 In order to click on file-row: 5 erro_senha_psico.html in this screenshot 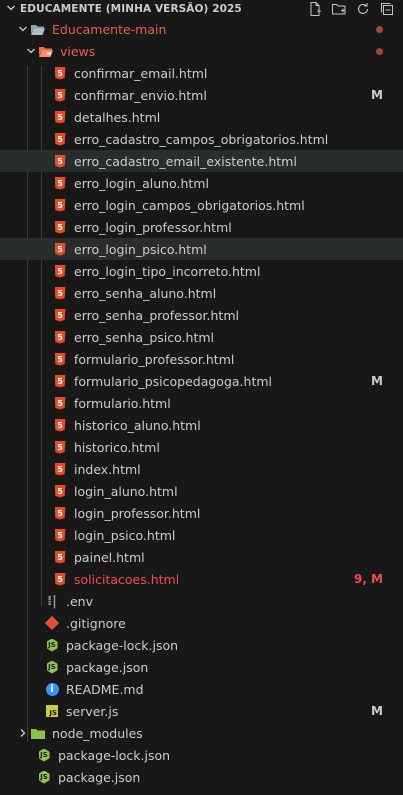, I will do `click(201, 337)`.